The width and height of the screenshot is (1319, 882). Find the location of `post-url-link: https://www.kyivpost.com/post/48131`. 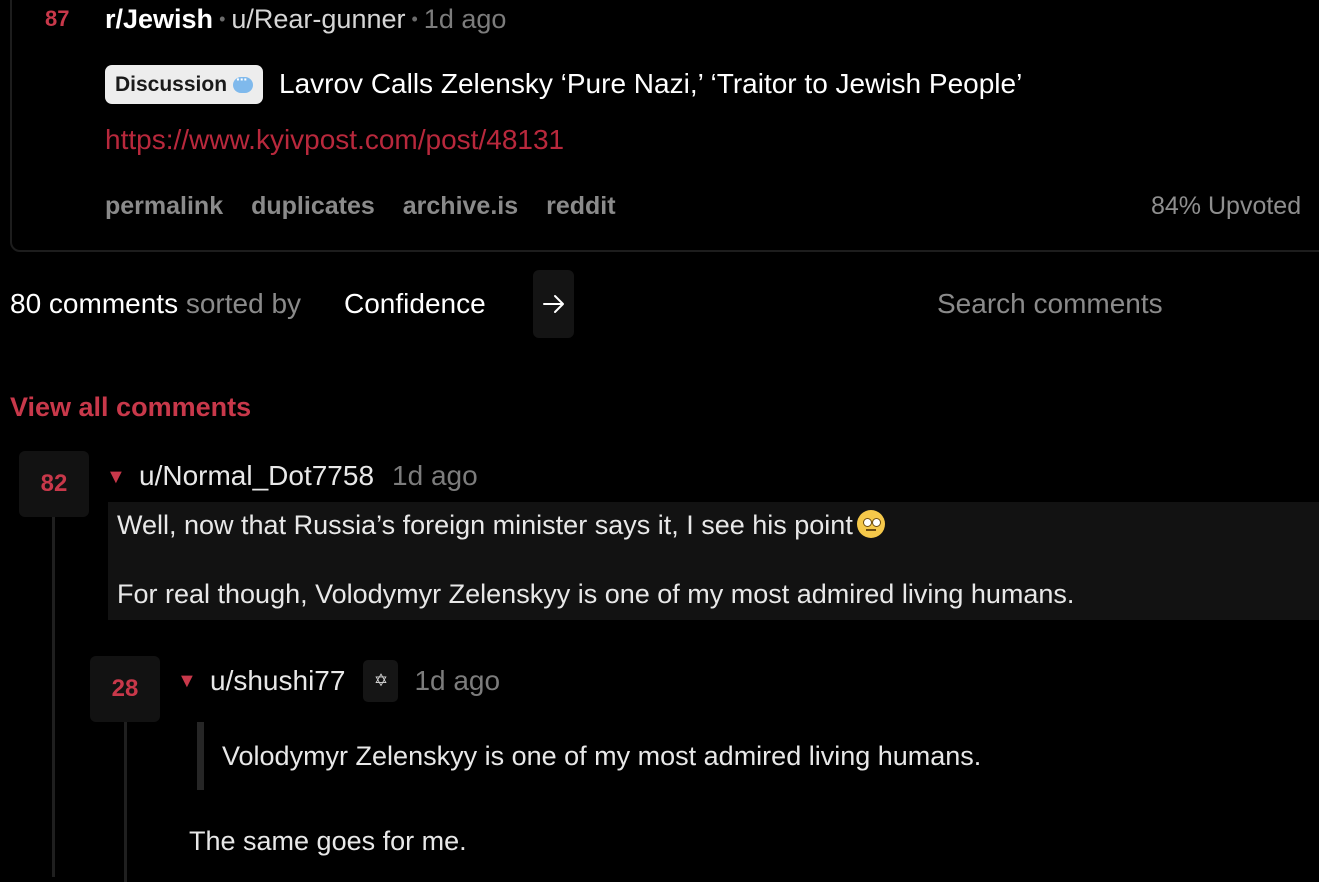

post-url-link: https://www.kyivpost.com/post/48131 is located at coordinates (334, 140).